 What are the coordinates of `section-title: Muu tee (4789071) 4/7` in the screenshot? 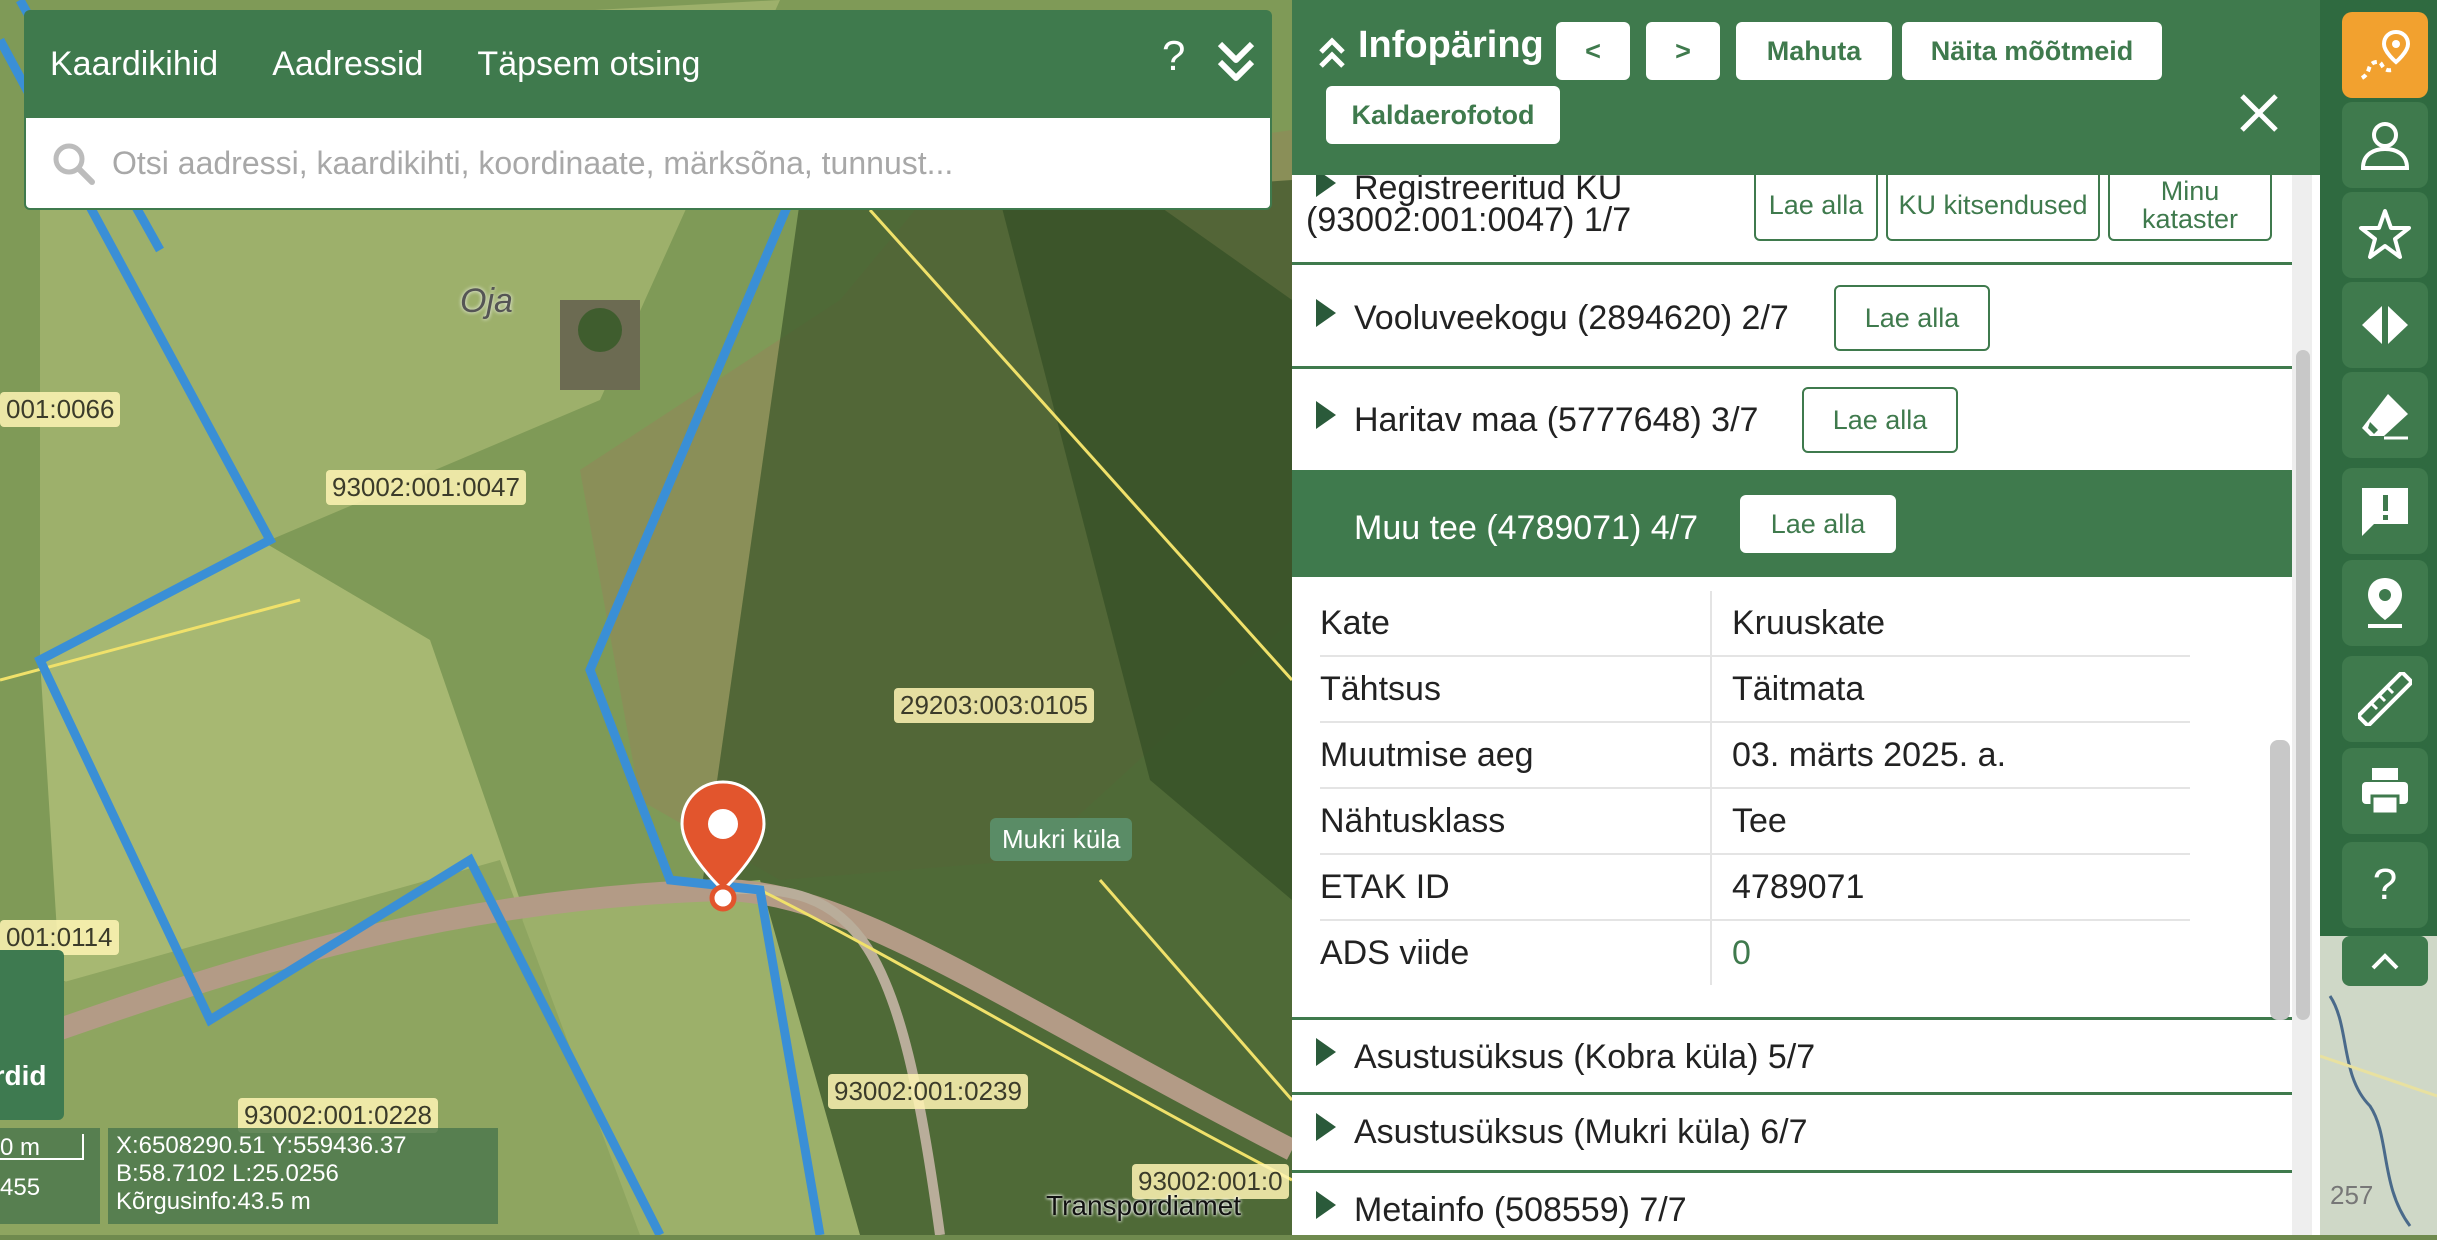 It's located at (1526, 528).